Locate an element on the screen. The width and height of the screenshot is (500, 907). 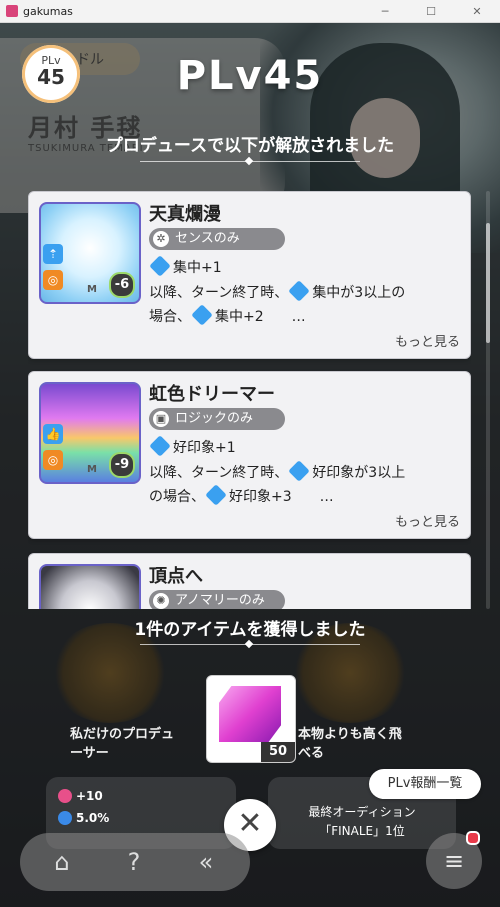
stat-row-1: +10 is located at coordinates (80, 796).